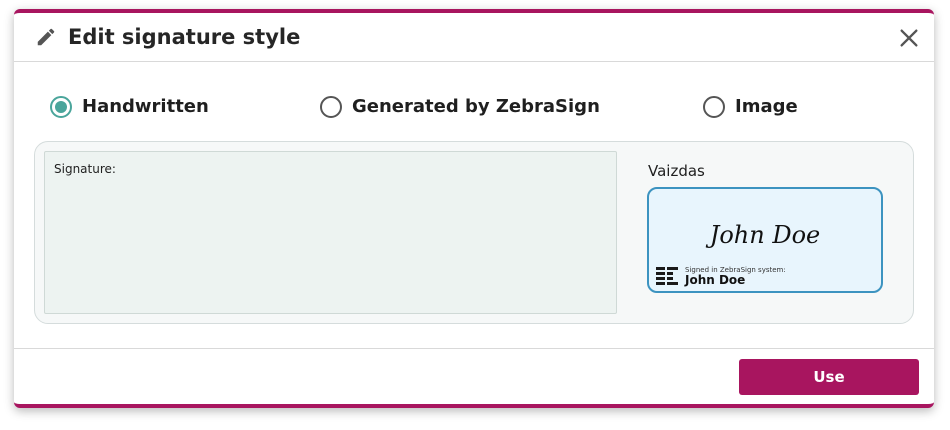 The height and width of the screenshot is (430, 950). Describe the element at coordinates (184, 37) in the screenshot. I see `dialog-title: Edit signature style` at that location.